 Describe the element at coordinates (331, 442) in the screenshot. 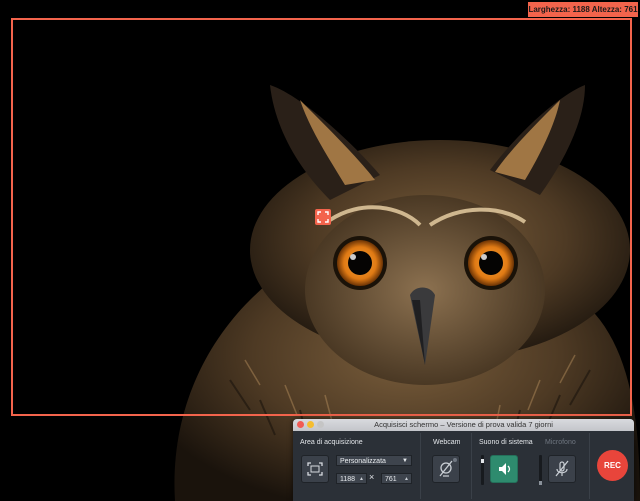

I see `capture-area-label: Area di acquisizione` at that location.